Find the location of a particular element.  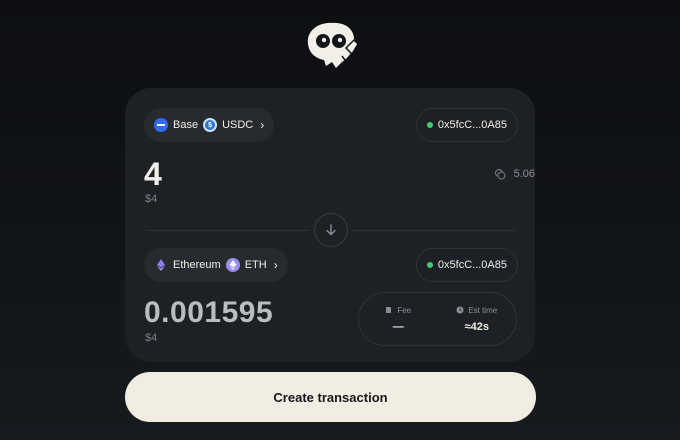

time-label-row: Est time is located at coordinates (476, 310).